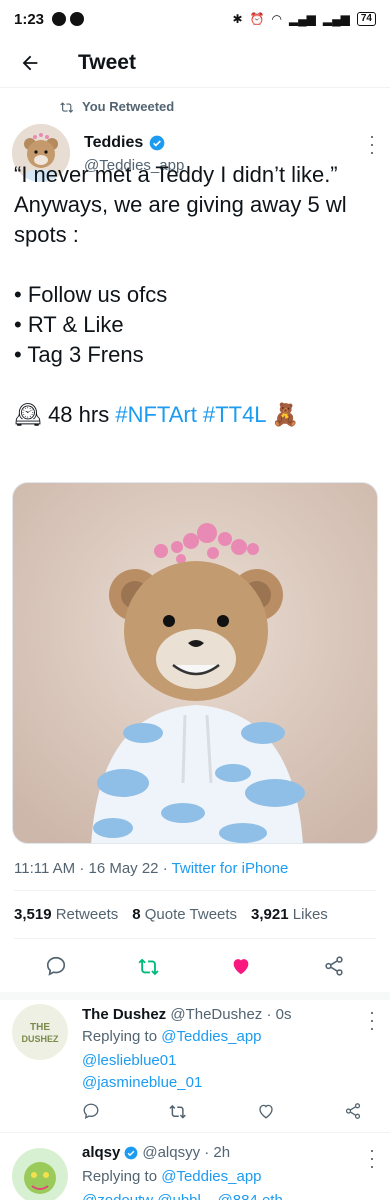 This screenshot has height=1200, width=390. I want to click on status-app-icons, so click(68, 19).